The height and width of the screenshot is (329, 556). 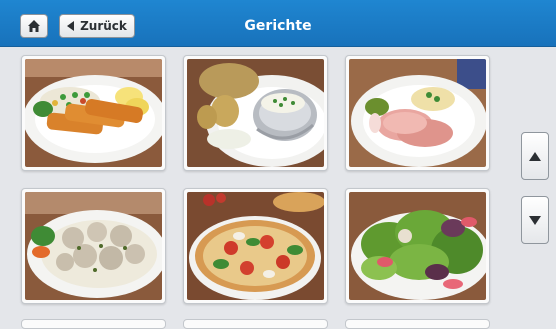 I want to click on header-bar: Zurück Gerichte, so click(x=278, y=23).